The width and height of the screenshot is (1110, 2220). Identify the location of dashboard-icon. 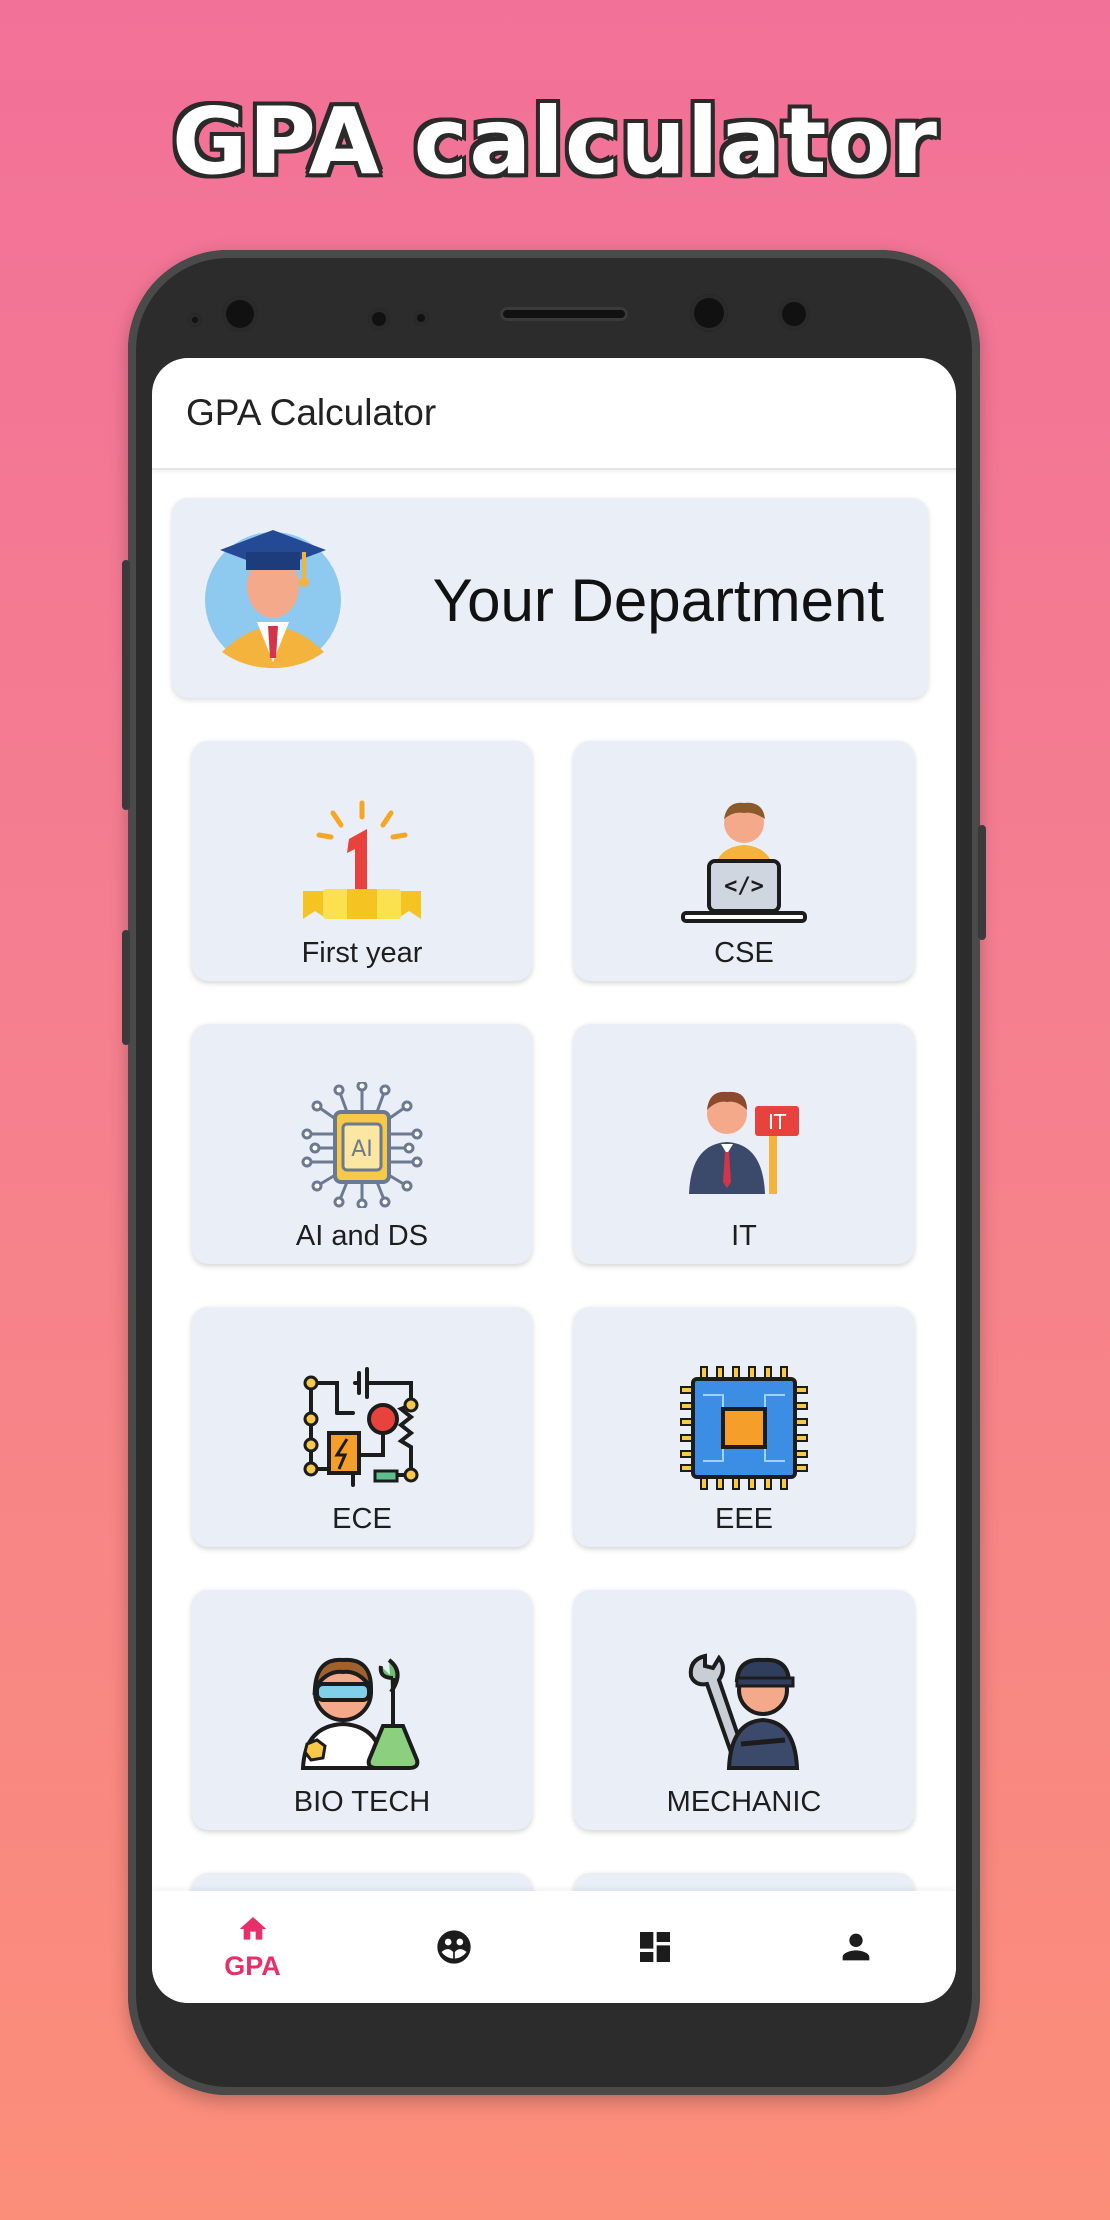
(655, 1947).